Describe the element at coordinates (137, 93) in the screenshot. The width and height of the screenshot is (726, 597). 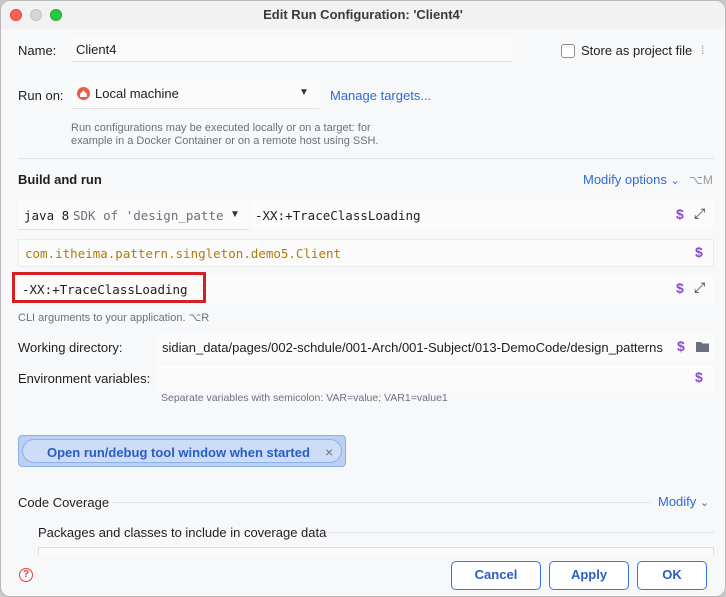
I see `run-on-value: Local machine` at that location.